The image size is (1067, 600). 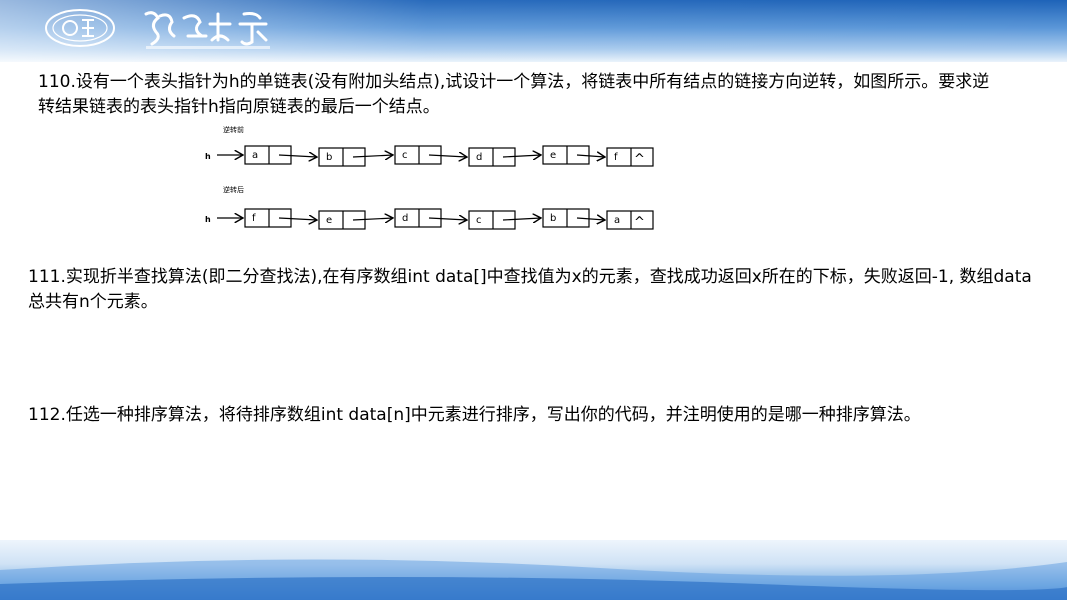 What do you see at coordinates (479, 220) in the screenshot?
I see `after-node-value-c: c` at bounding box center [479, 220].